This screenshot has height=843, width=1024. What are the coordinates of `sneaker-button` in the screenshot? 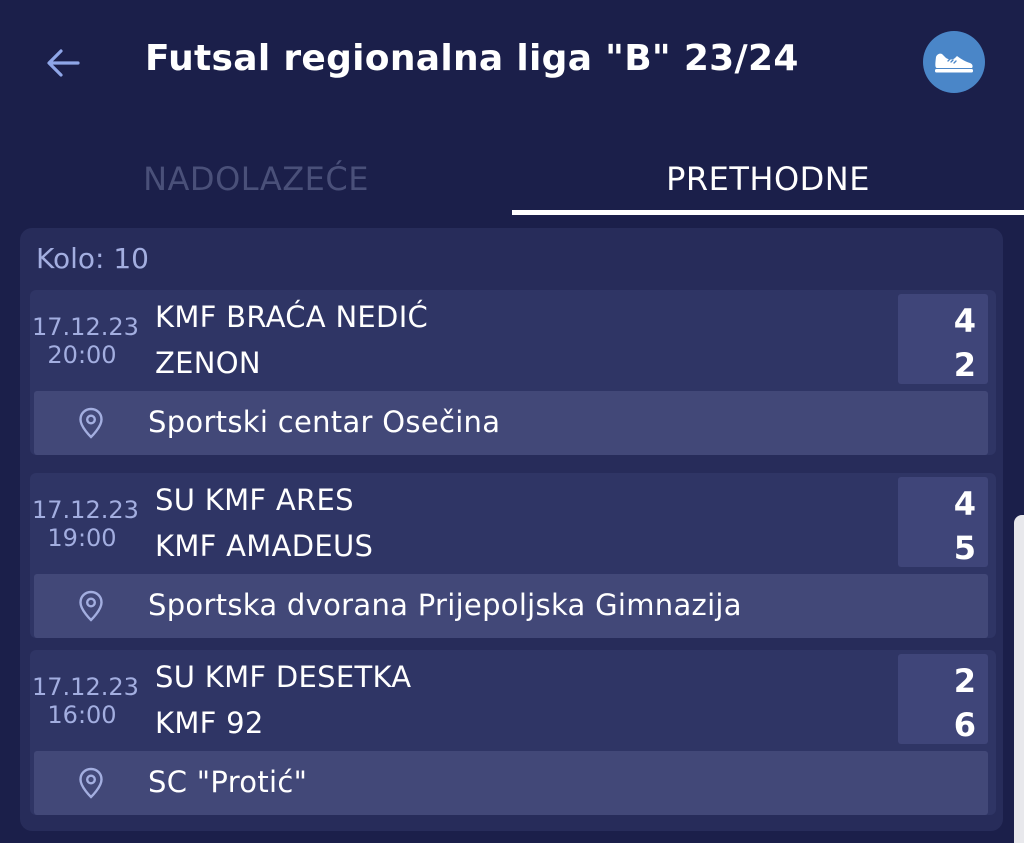 It's located at (954, 62).